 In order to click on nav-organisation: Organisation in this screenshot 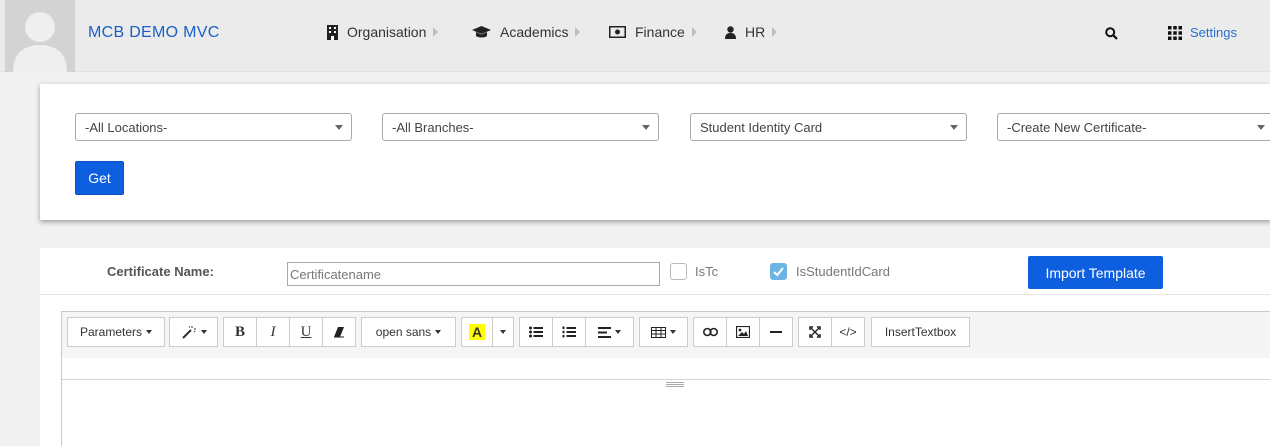, I will do `click(383, 32)`.